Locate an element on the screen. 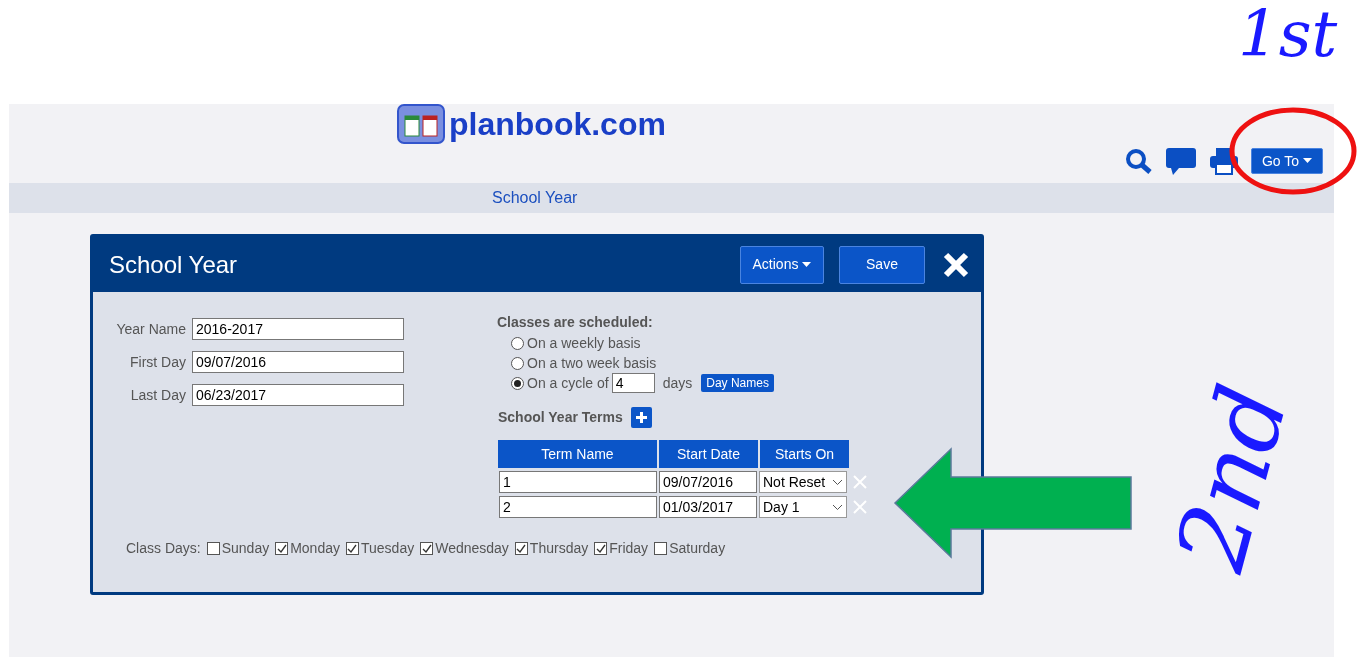 The image size is (1366, 657). schedule-heading: Classes are scheduled: is located at coordinates (575, 322).